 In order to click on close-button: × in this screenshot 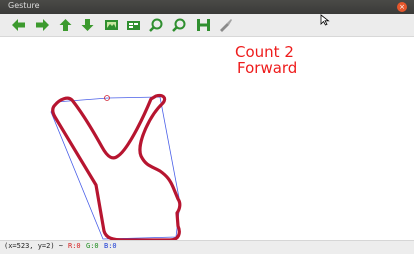, I will do `click(402, 7)`.